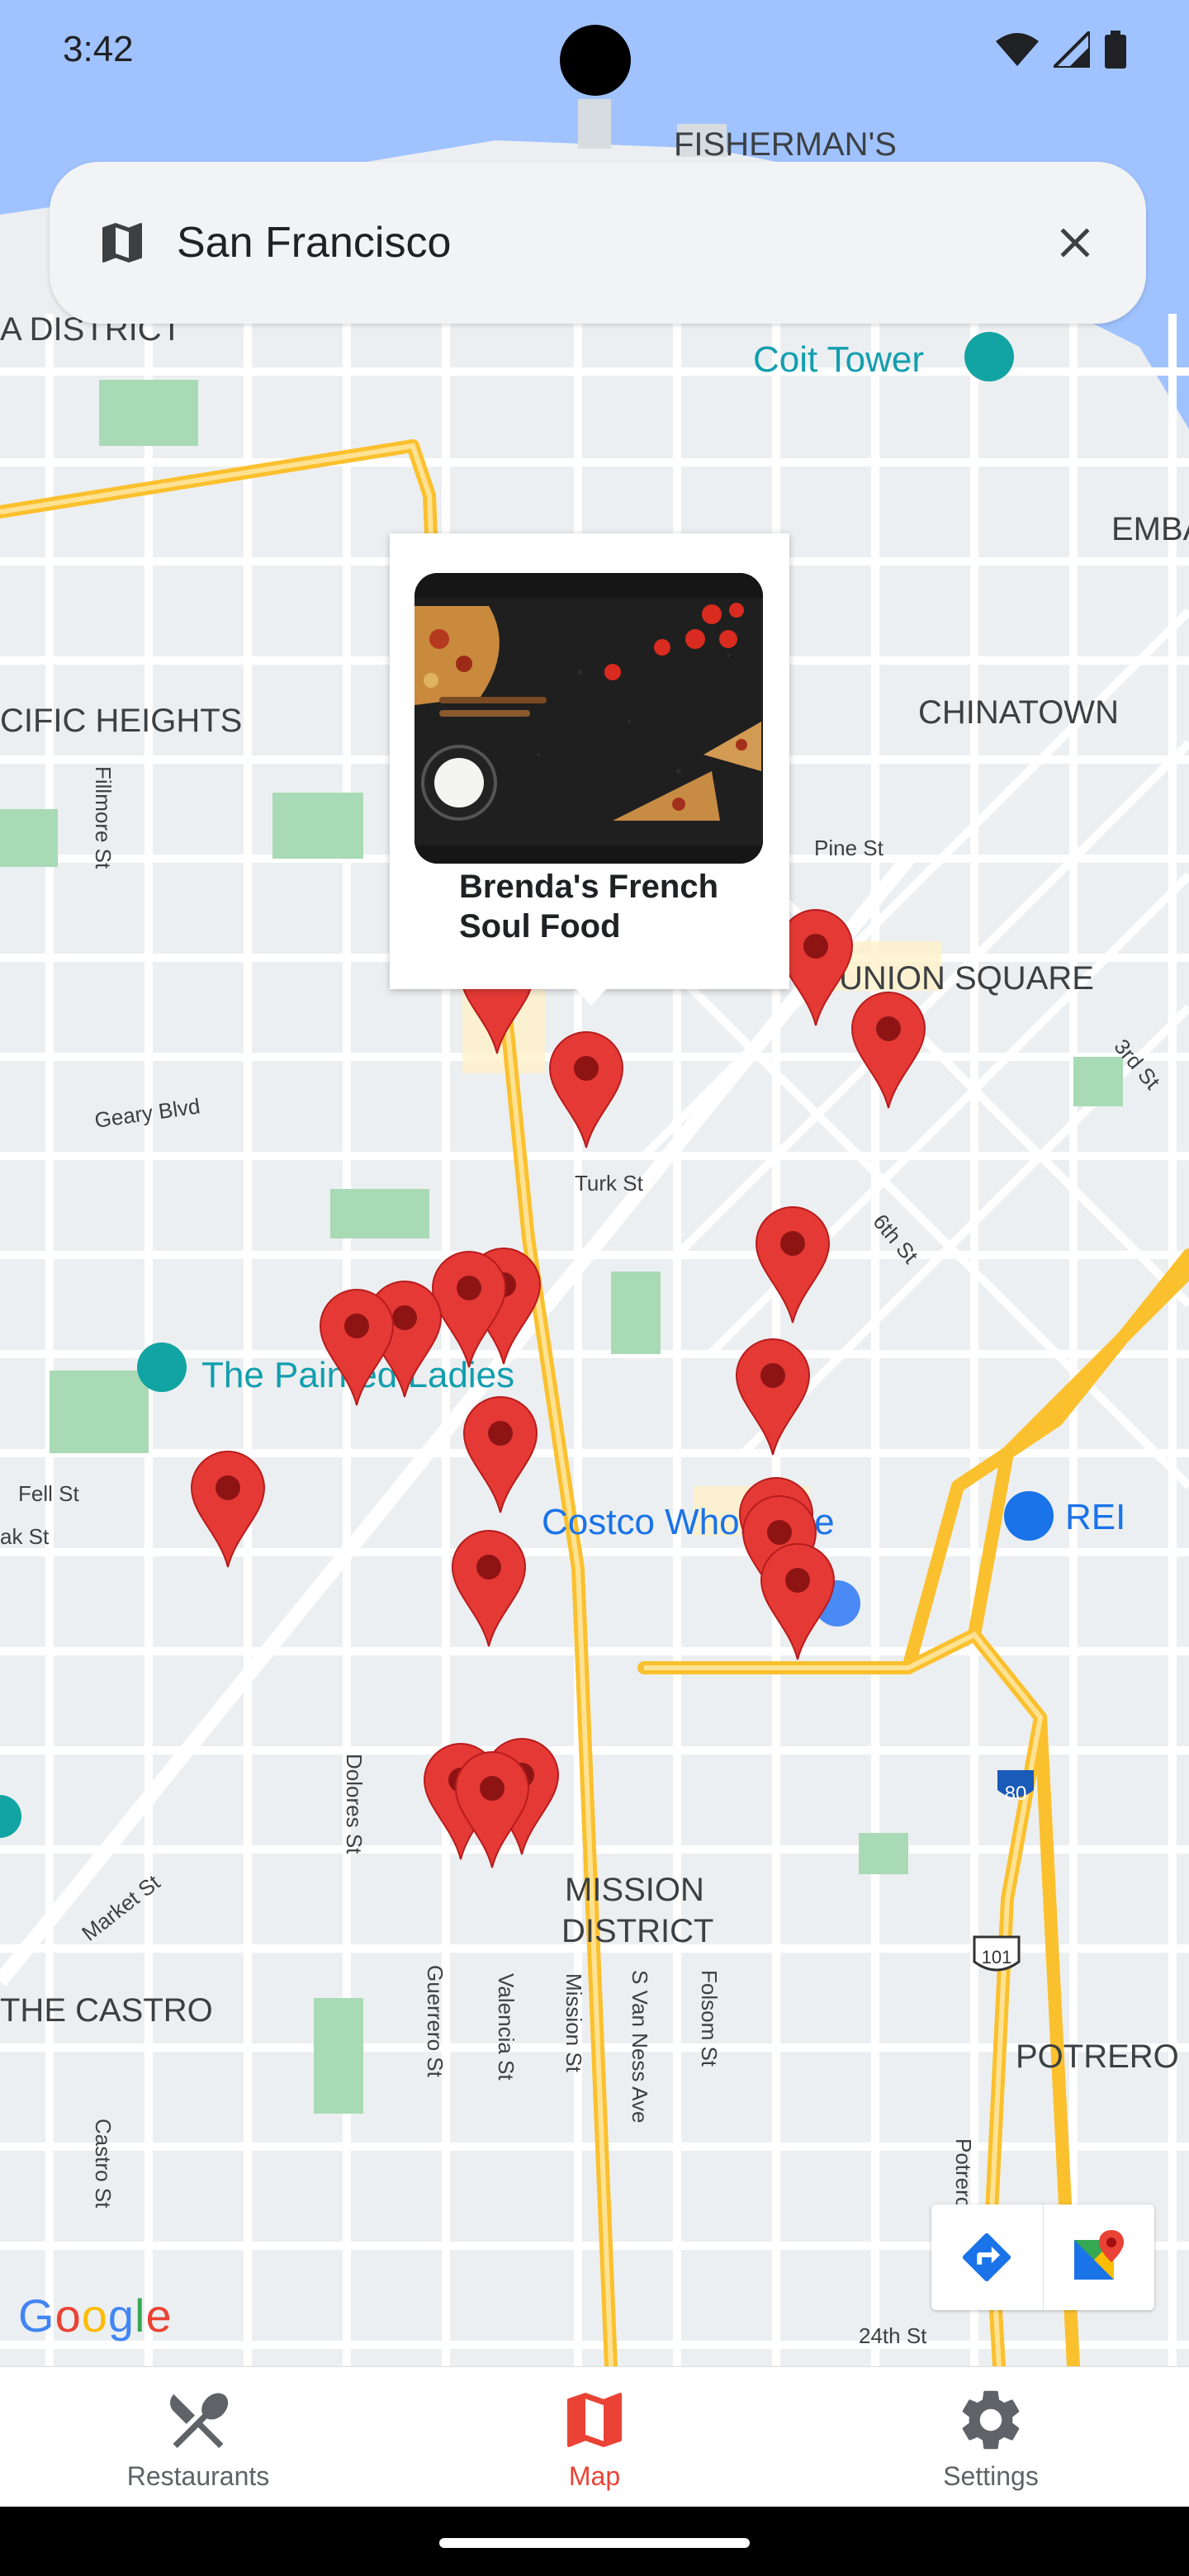 The image size is (1189, 2576). What do you see at coordinates (991, 2476) in the screenshot?
I see `nav-label-settings: Settings` at bounding box center [991, 2476].